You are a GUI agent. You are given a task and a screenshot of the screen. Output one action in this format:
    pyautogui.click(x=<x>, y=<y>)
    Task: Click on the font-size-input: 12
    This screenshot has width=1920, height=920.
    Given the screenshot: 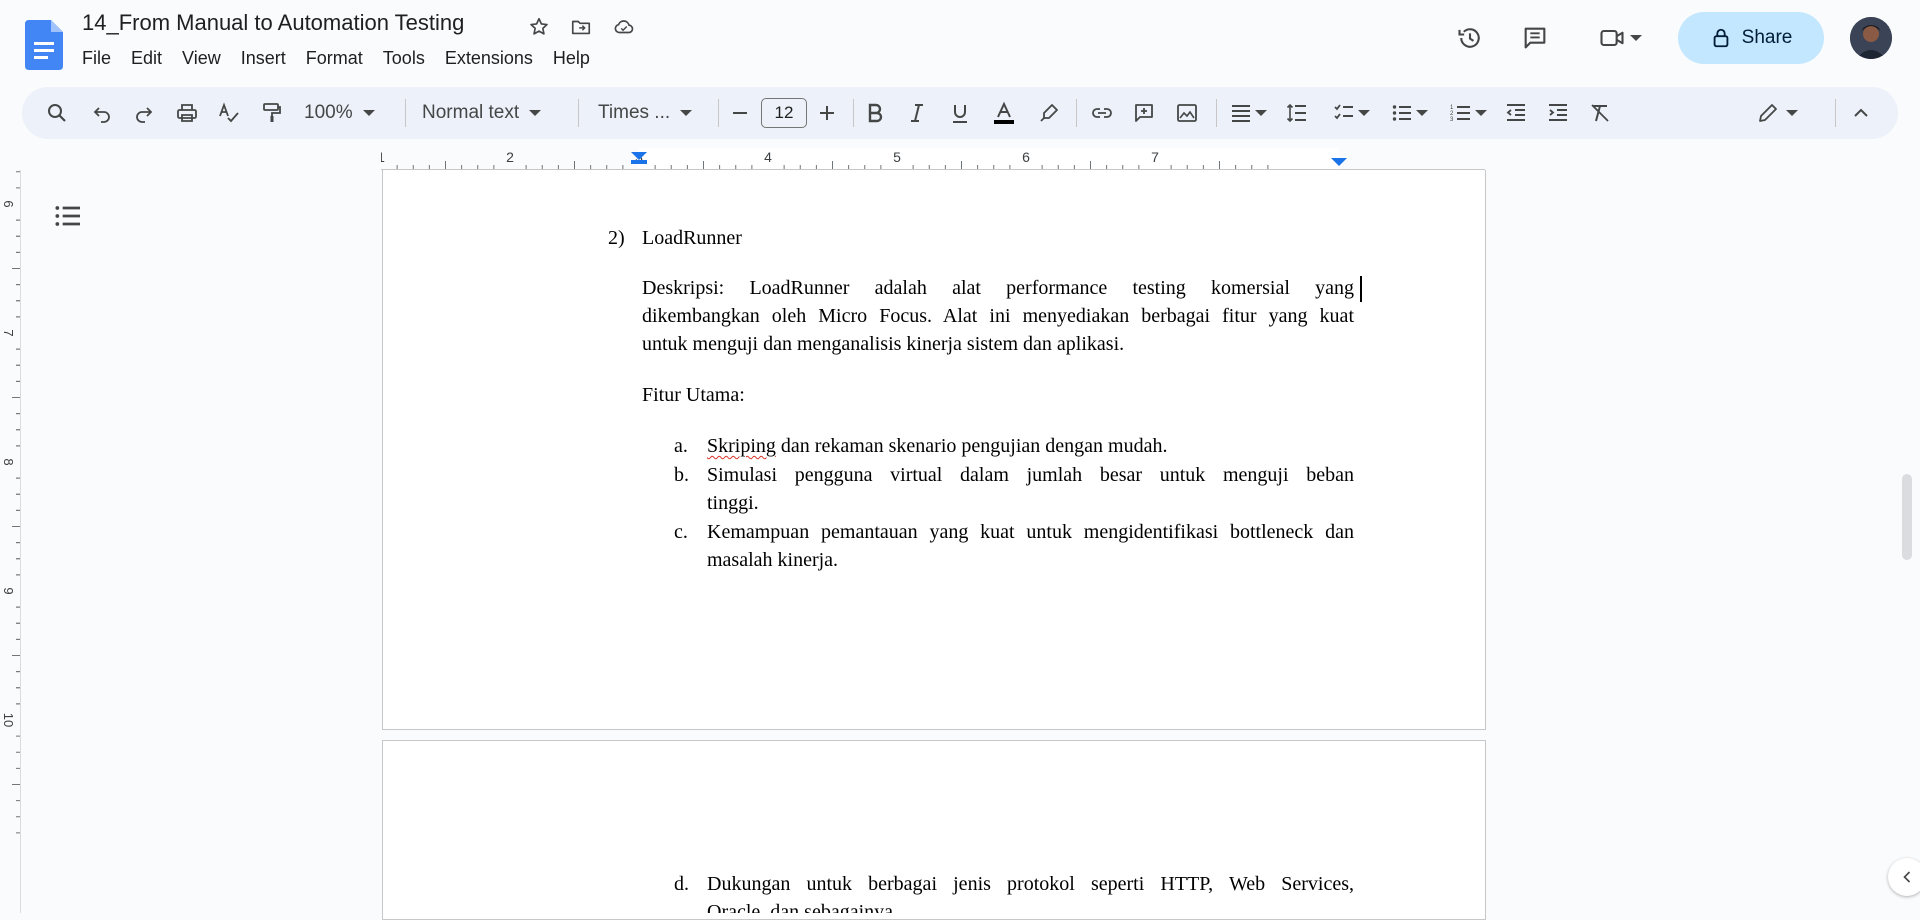 What is the action you would take?
    pyautogui.click(x=784, y=113)
    